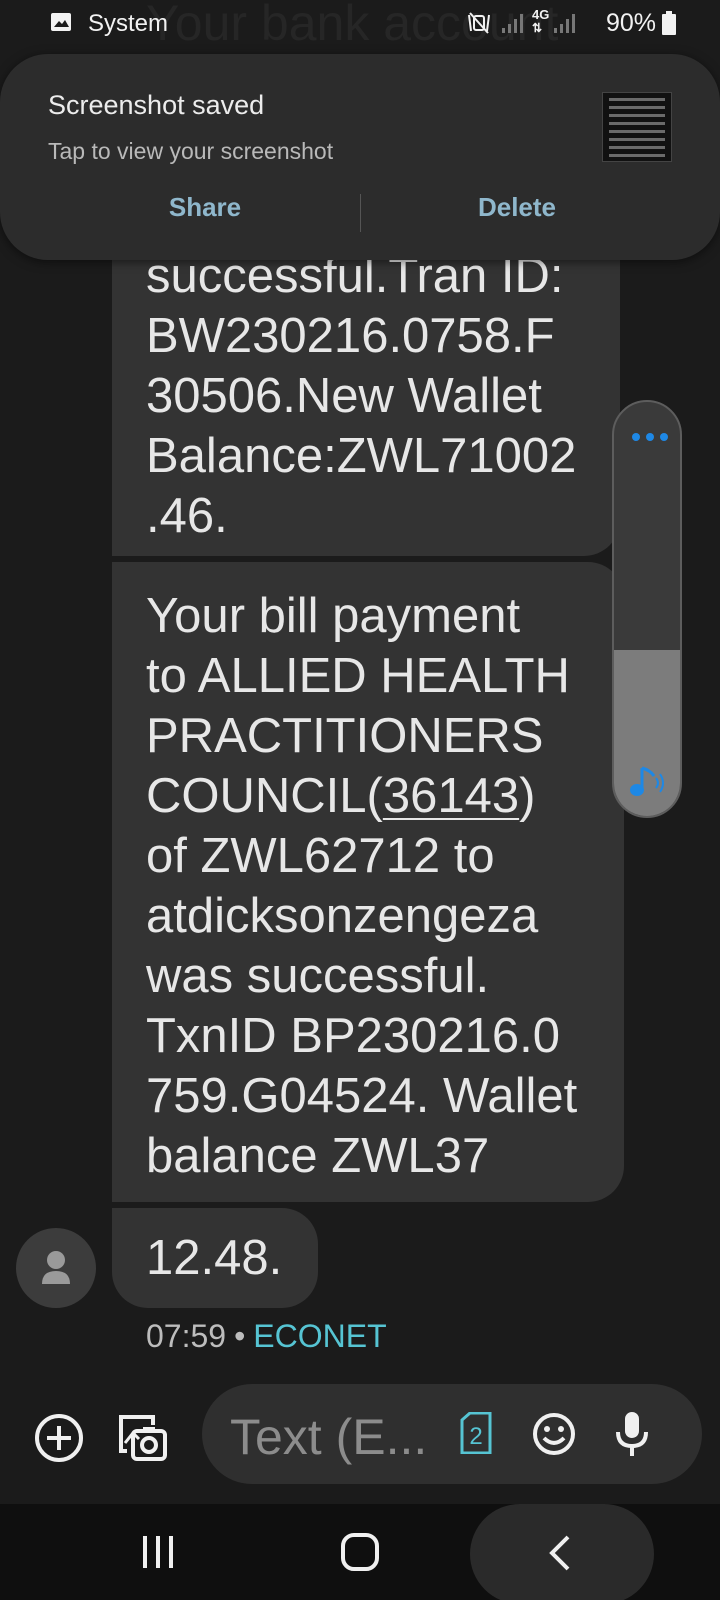 This screenshot has width=720, height=1600. I want to click on notification-divider, so click(360, 213).